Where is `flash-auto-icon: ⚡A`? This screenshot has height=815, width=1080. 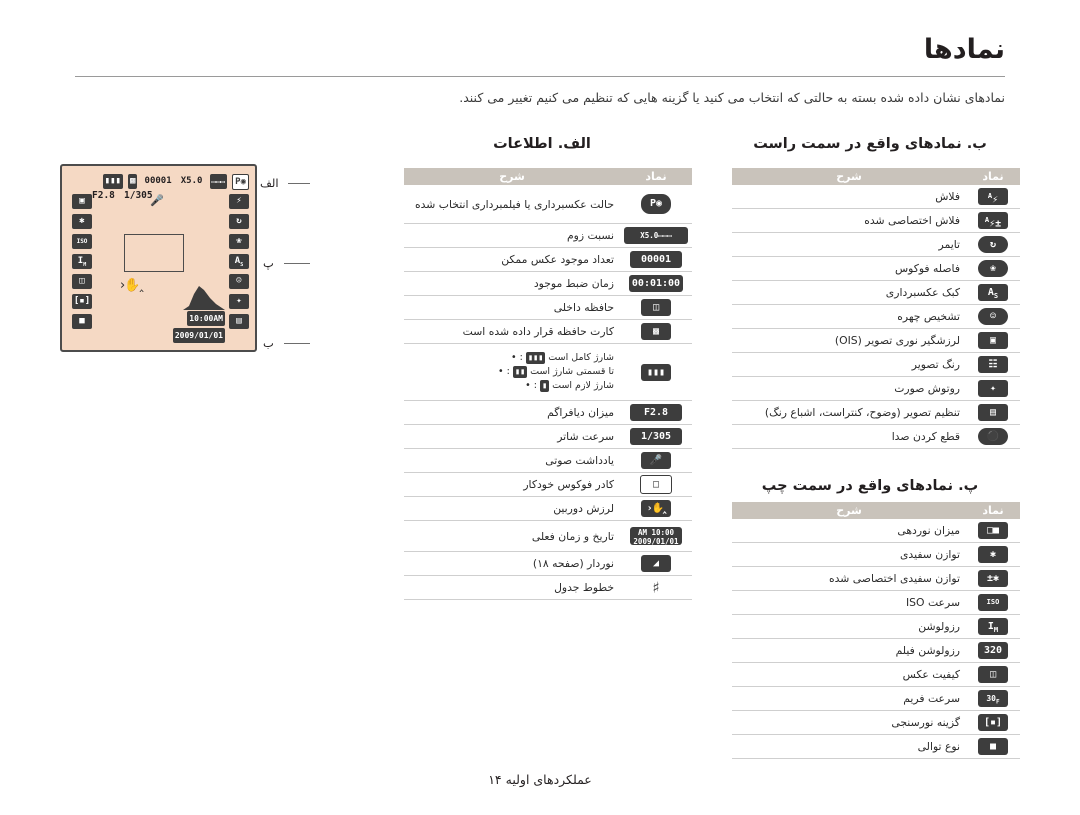 flash-auto-icon: ⚡A is located at coordinates (993, 197).